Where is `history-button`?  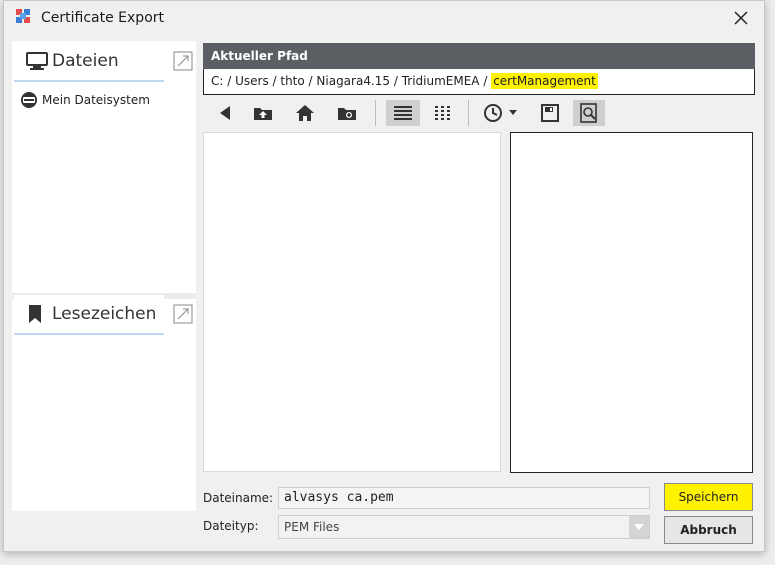 history-button is located at coordinates (493, 113).